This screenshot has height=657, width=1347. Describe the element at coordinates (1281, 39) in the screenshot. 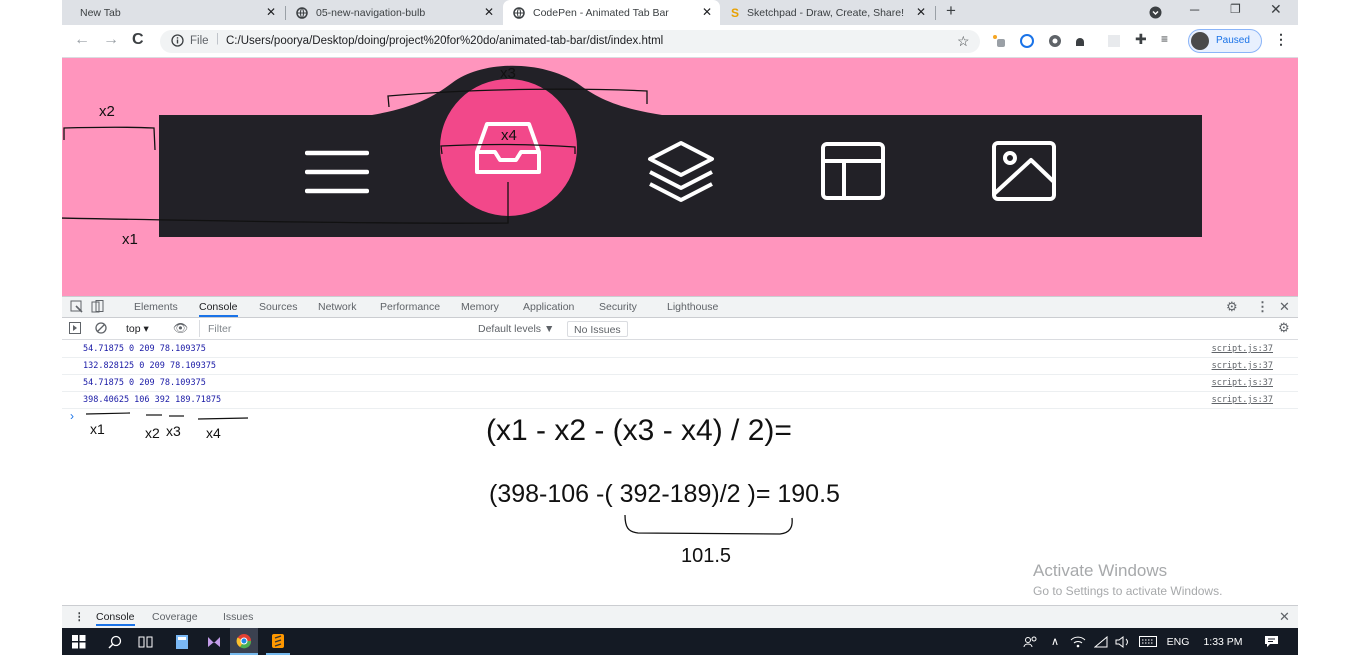

I see `browser-menu-icon: ⋮` at that location.